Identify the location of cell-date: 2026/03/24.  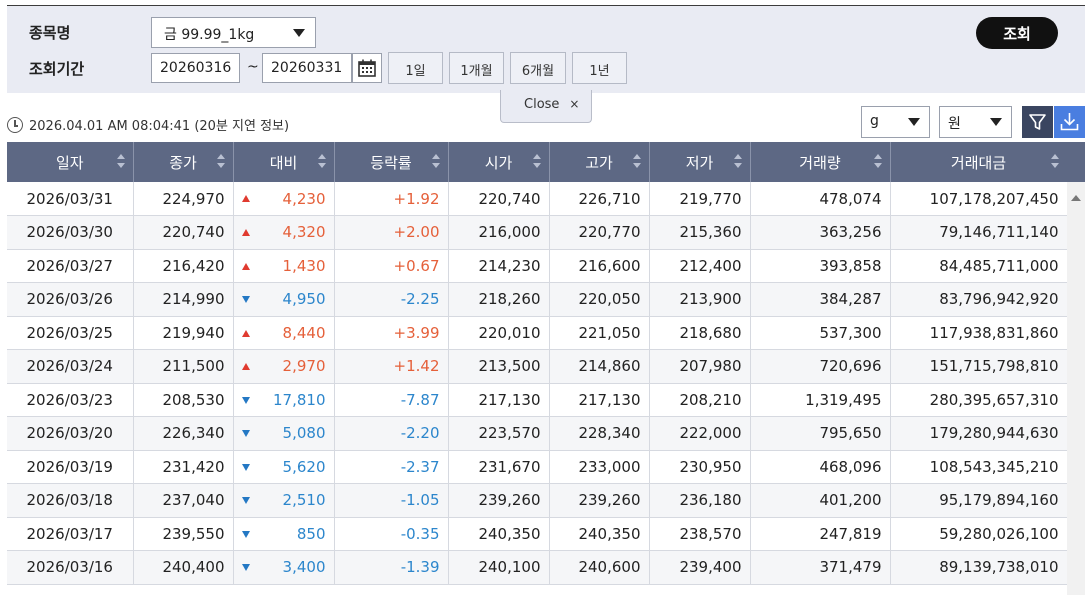
(70, 366).